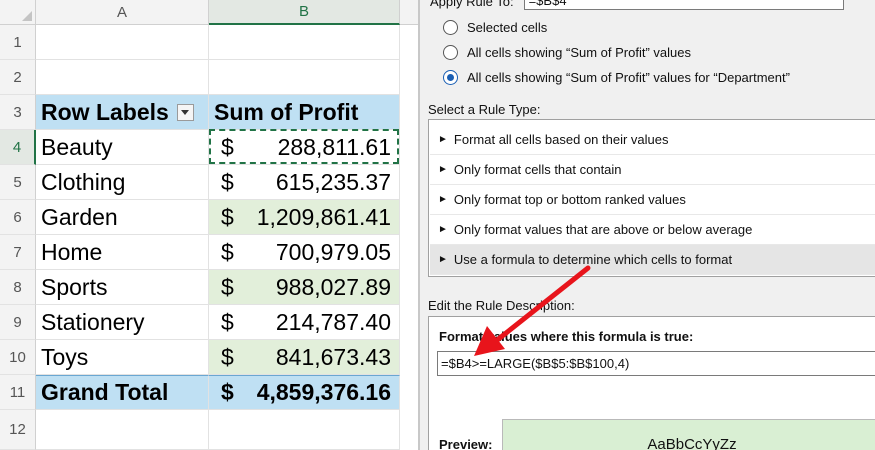 This screenshot has height=450, width=875. What do you see at coordinates (501, 305) in the screenshot?
I see `edit-rule-description-title: Edit the Rule Description:` at bounding box center [501, 305].